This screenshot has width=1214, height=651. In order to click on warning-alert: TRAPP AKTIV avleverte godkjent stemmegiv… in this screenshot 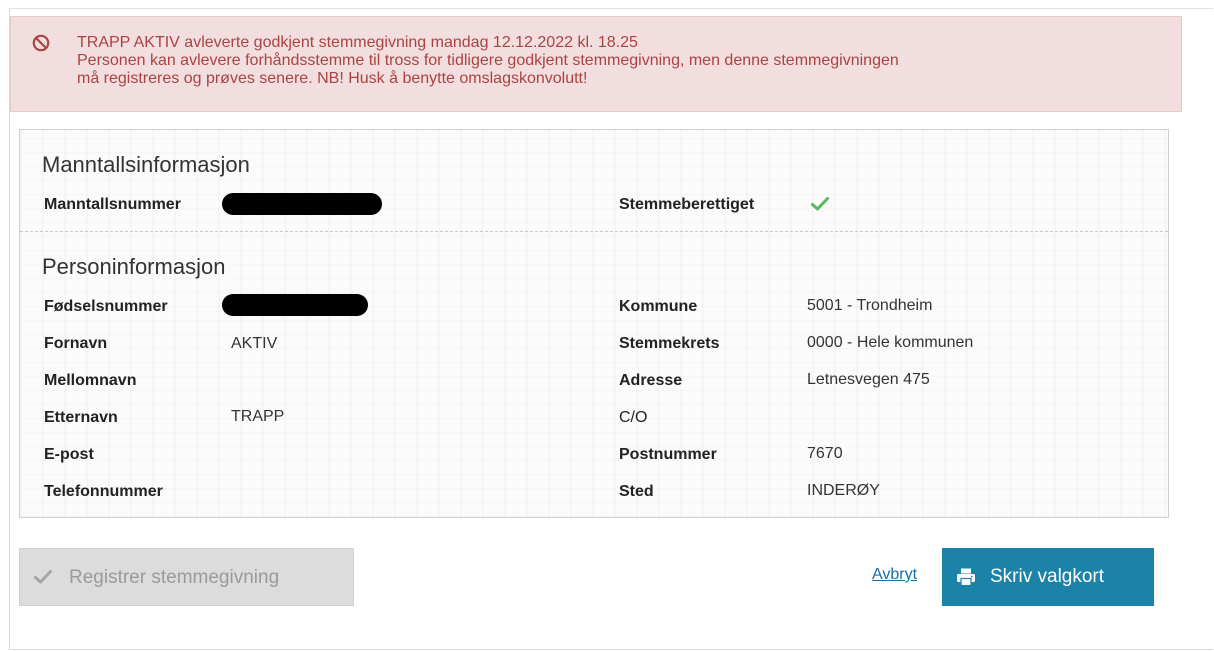, I will do `click(596, 64)`.